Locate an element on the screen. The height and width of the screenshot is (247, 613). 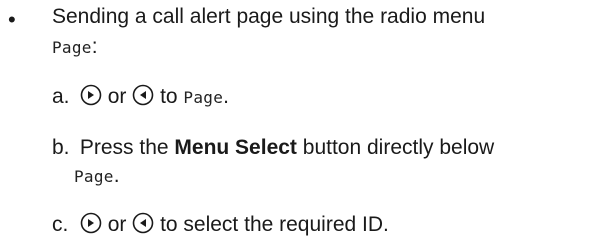
step-b-continuation: Page. is located at coordinates (97, 176).